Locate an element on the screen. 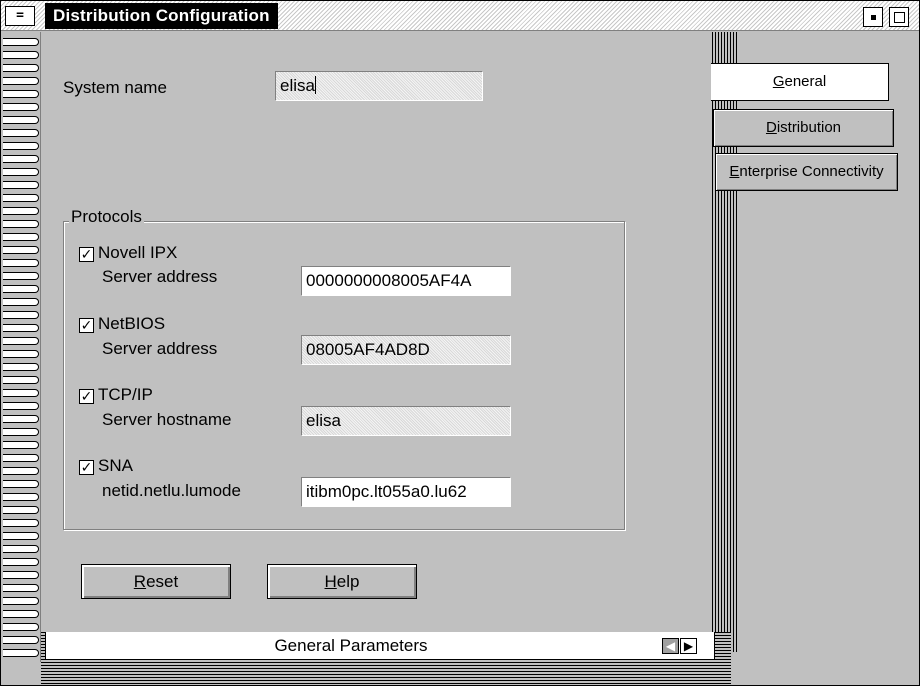  arrow-right-icon: ▶ is located at coordinates (688, 646).